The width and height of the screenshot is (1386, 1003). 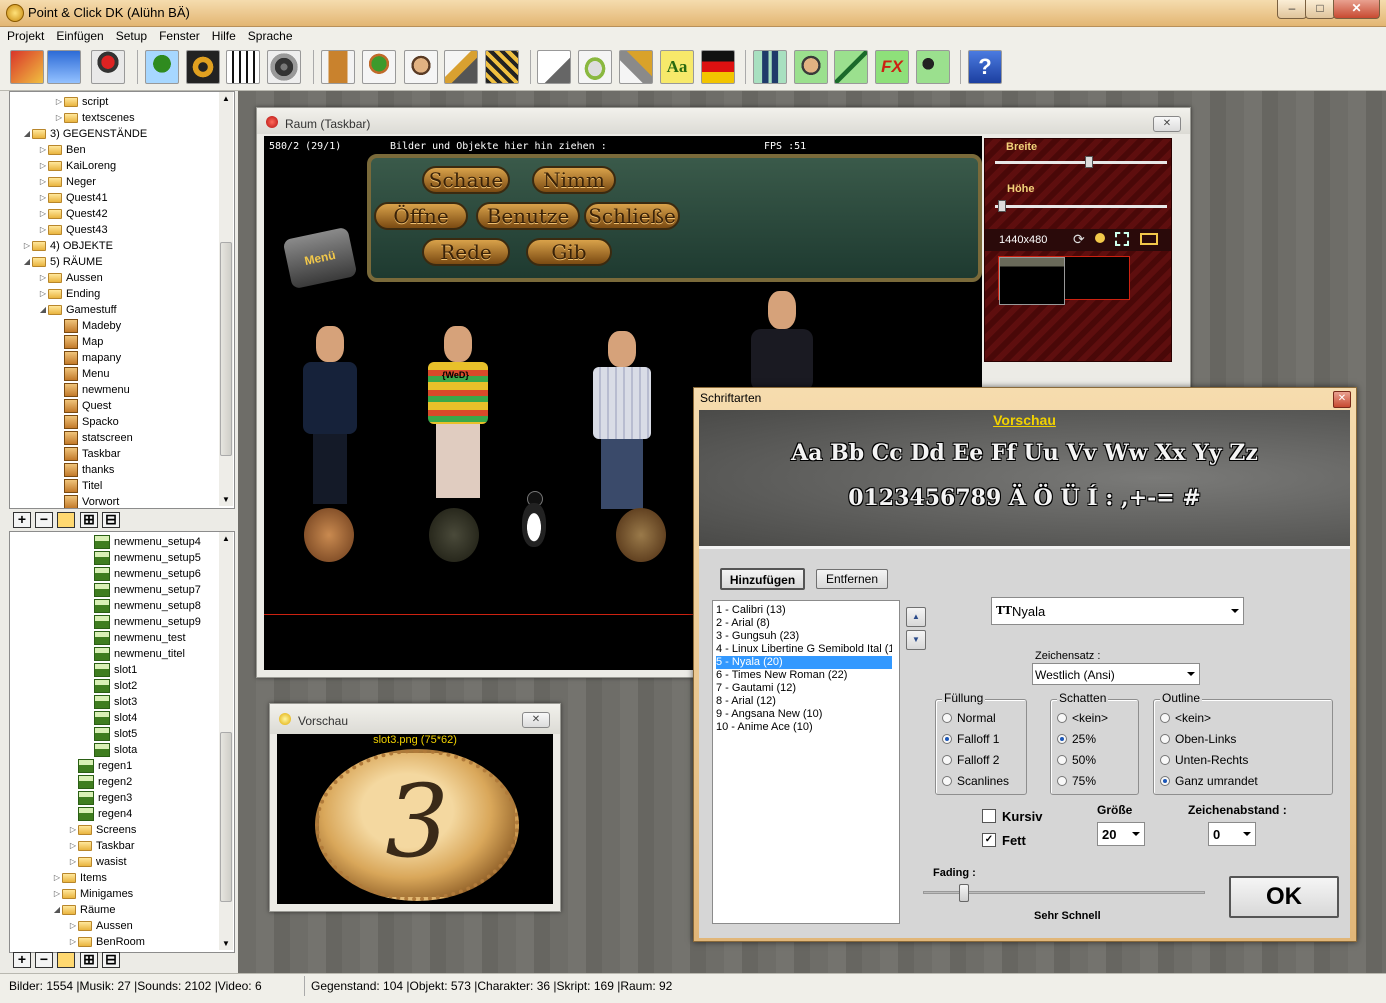 What do you see at coordinates (87, 454) in the screenshot?
I see `tree-item: Taskbar` at bounding box center [87, 454].